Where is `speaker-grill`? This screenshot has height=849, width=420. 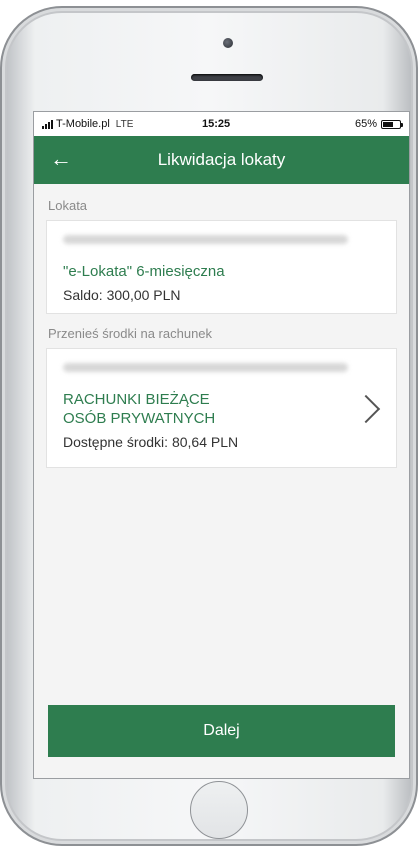 speaker-grill is located at coordinates (227, 77).